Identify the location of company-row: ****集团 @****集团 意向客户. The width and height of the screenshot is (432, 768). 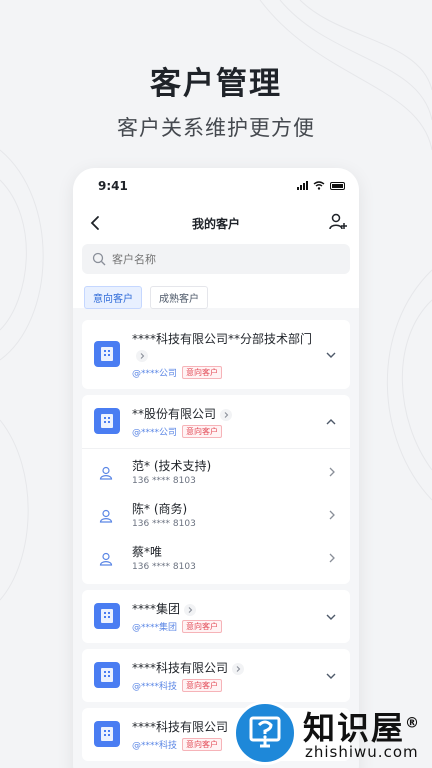
(216, 616).